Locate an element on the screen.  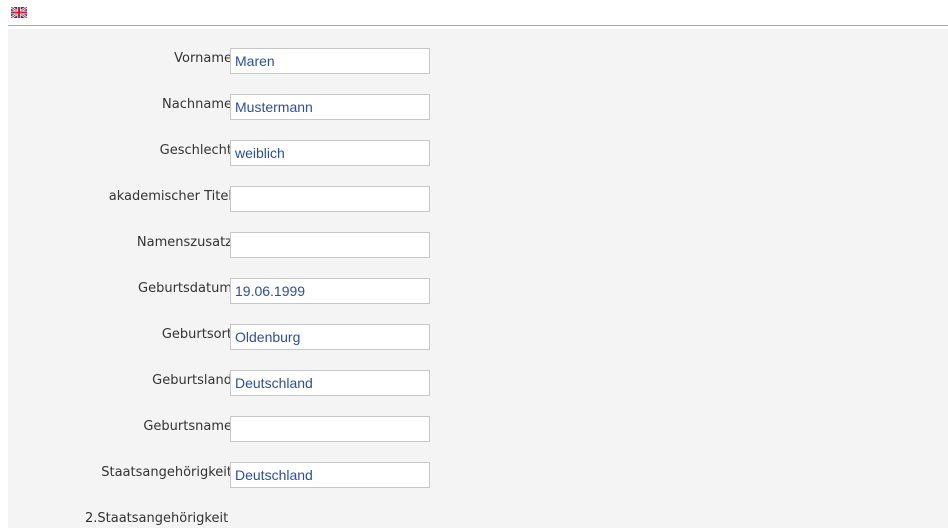
geburtsland-label: Geburtsland is located at coordinates (192, 380).